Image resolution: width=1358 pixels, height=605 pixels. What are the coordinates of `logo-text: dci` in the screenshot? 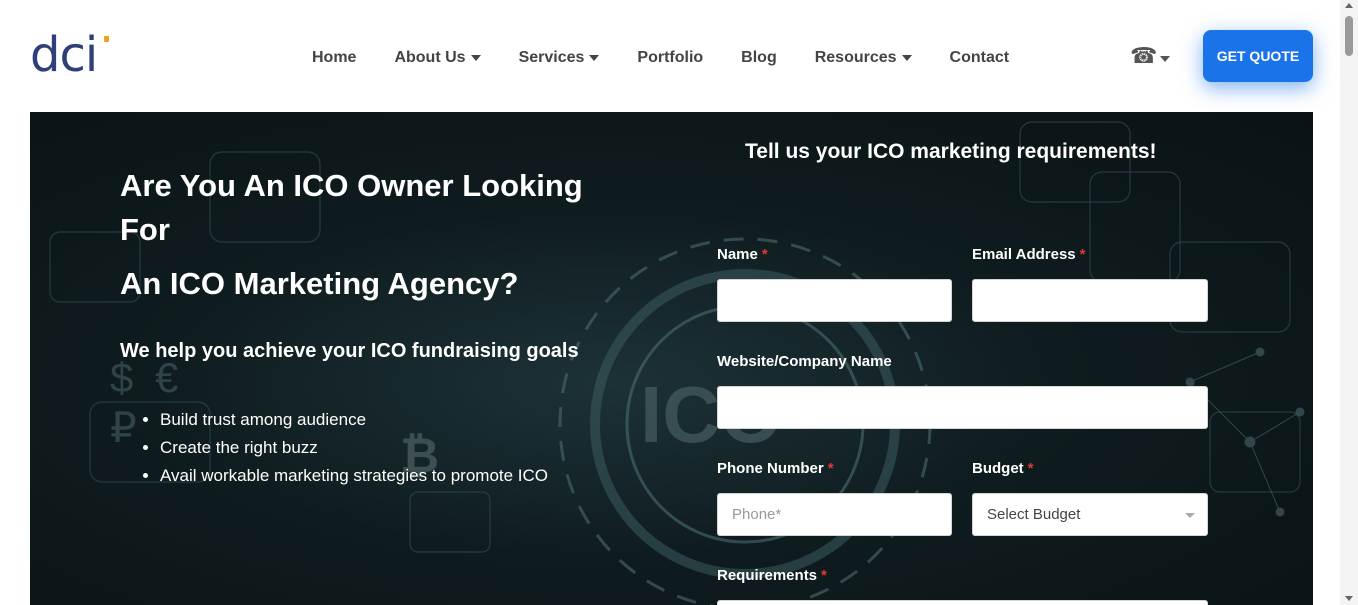 It's located at (64, 55).